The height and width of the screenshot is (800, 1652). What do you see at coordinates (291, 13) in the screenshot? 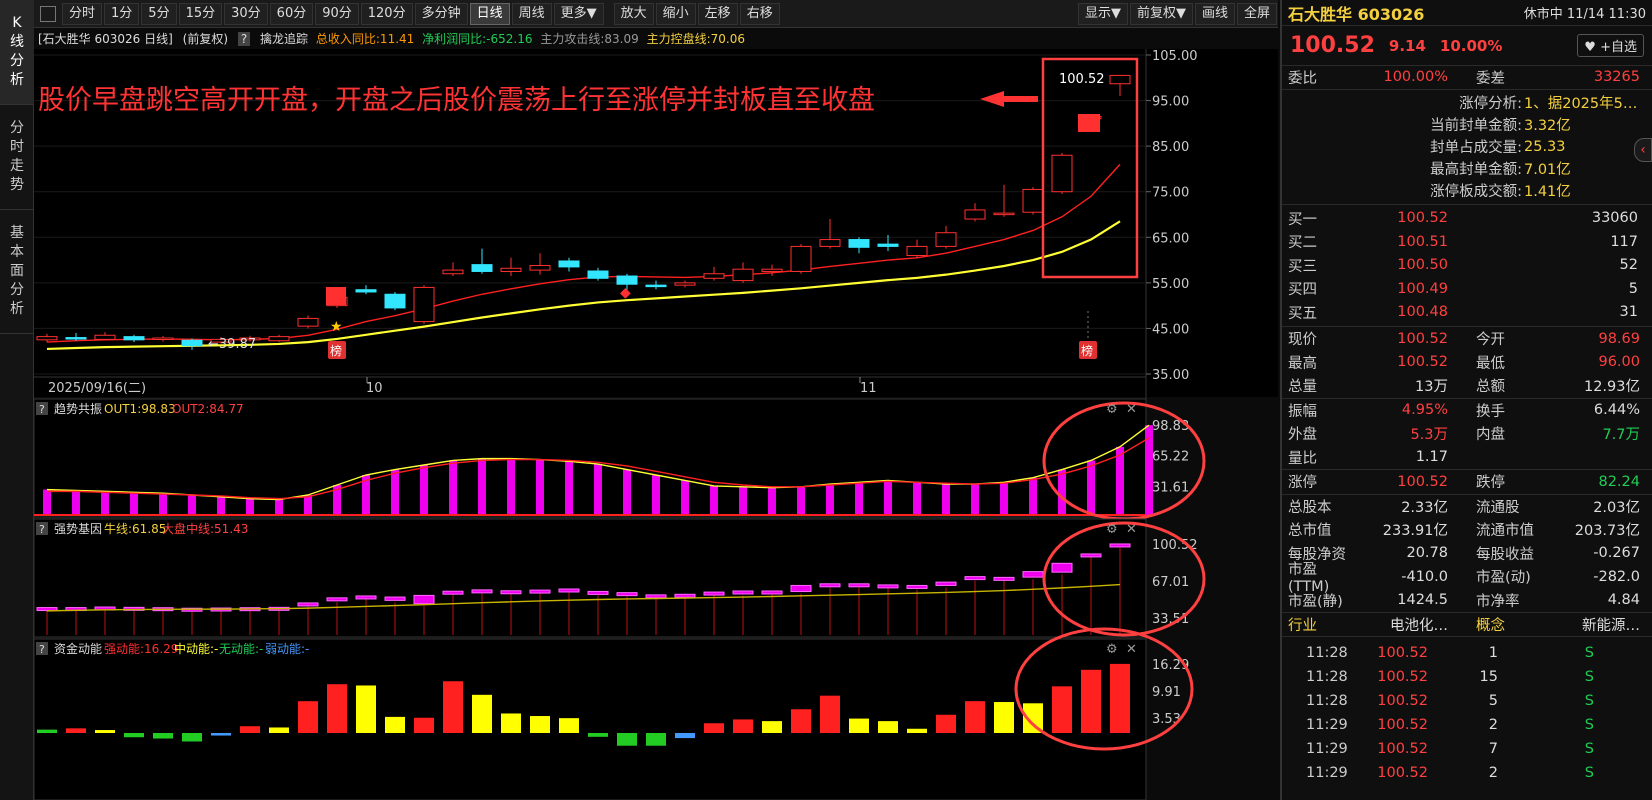
I see `period-tab-5: 60分` at bounding box center [291, 13].